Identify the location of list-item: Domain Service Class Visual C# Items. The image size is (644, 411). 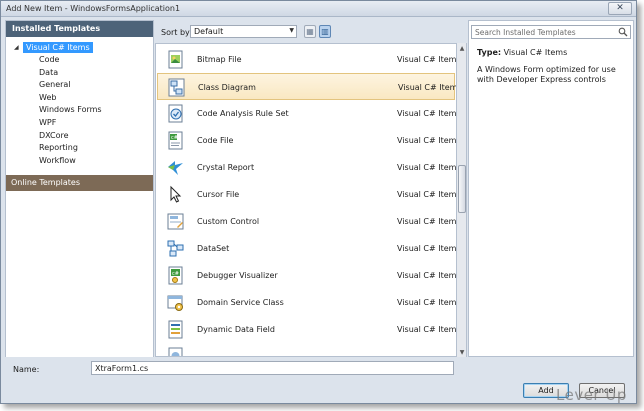
(307, 302).